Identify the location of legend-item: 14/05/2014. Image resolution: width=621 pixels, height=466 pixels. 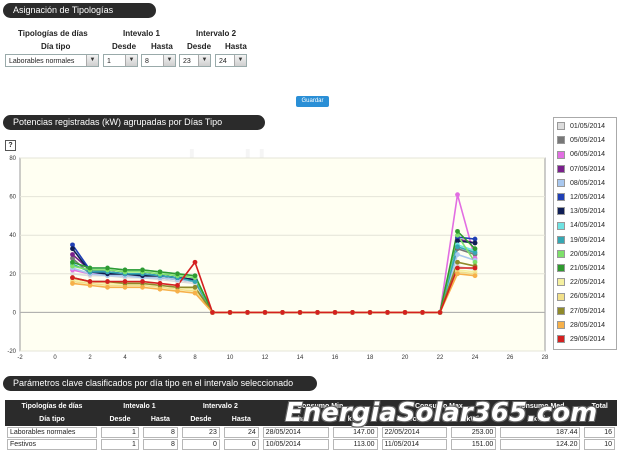
(581, 226).